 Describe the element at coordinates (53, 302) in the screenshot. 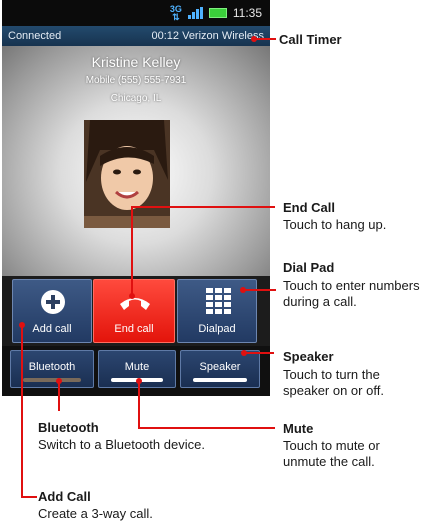

I see `plus-icon` at that location.